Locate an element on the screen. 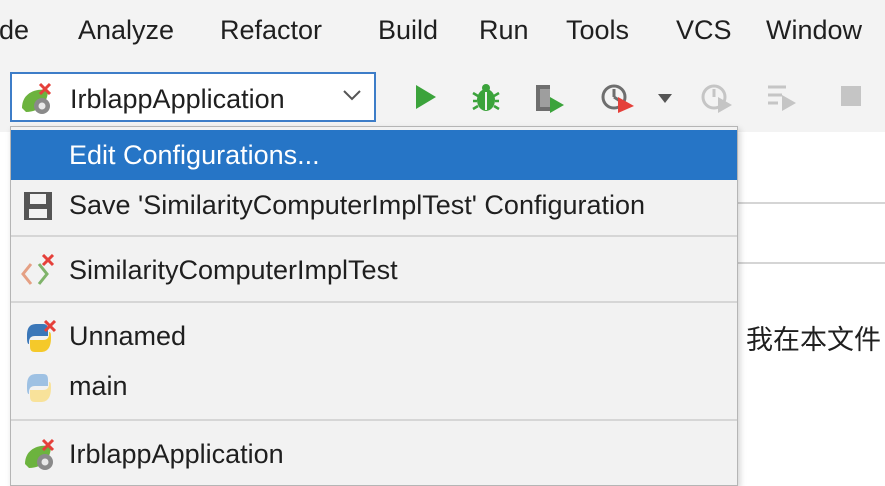 Image resolution: width=885 pixels, height=486 pixels. unnamed-config-label: Unnamed is located at coordinates (128, 336).